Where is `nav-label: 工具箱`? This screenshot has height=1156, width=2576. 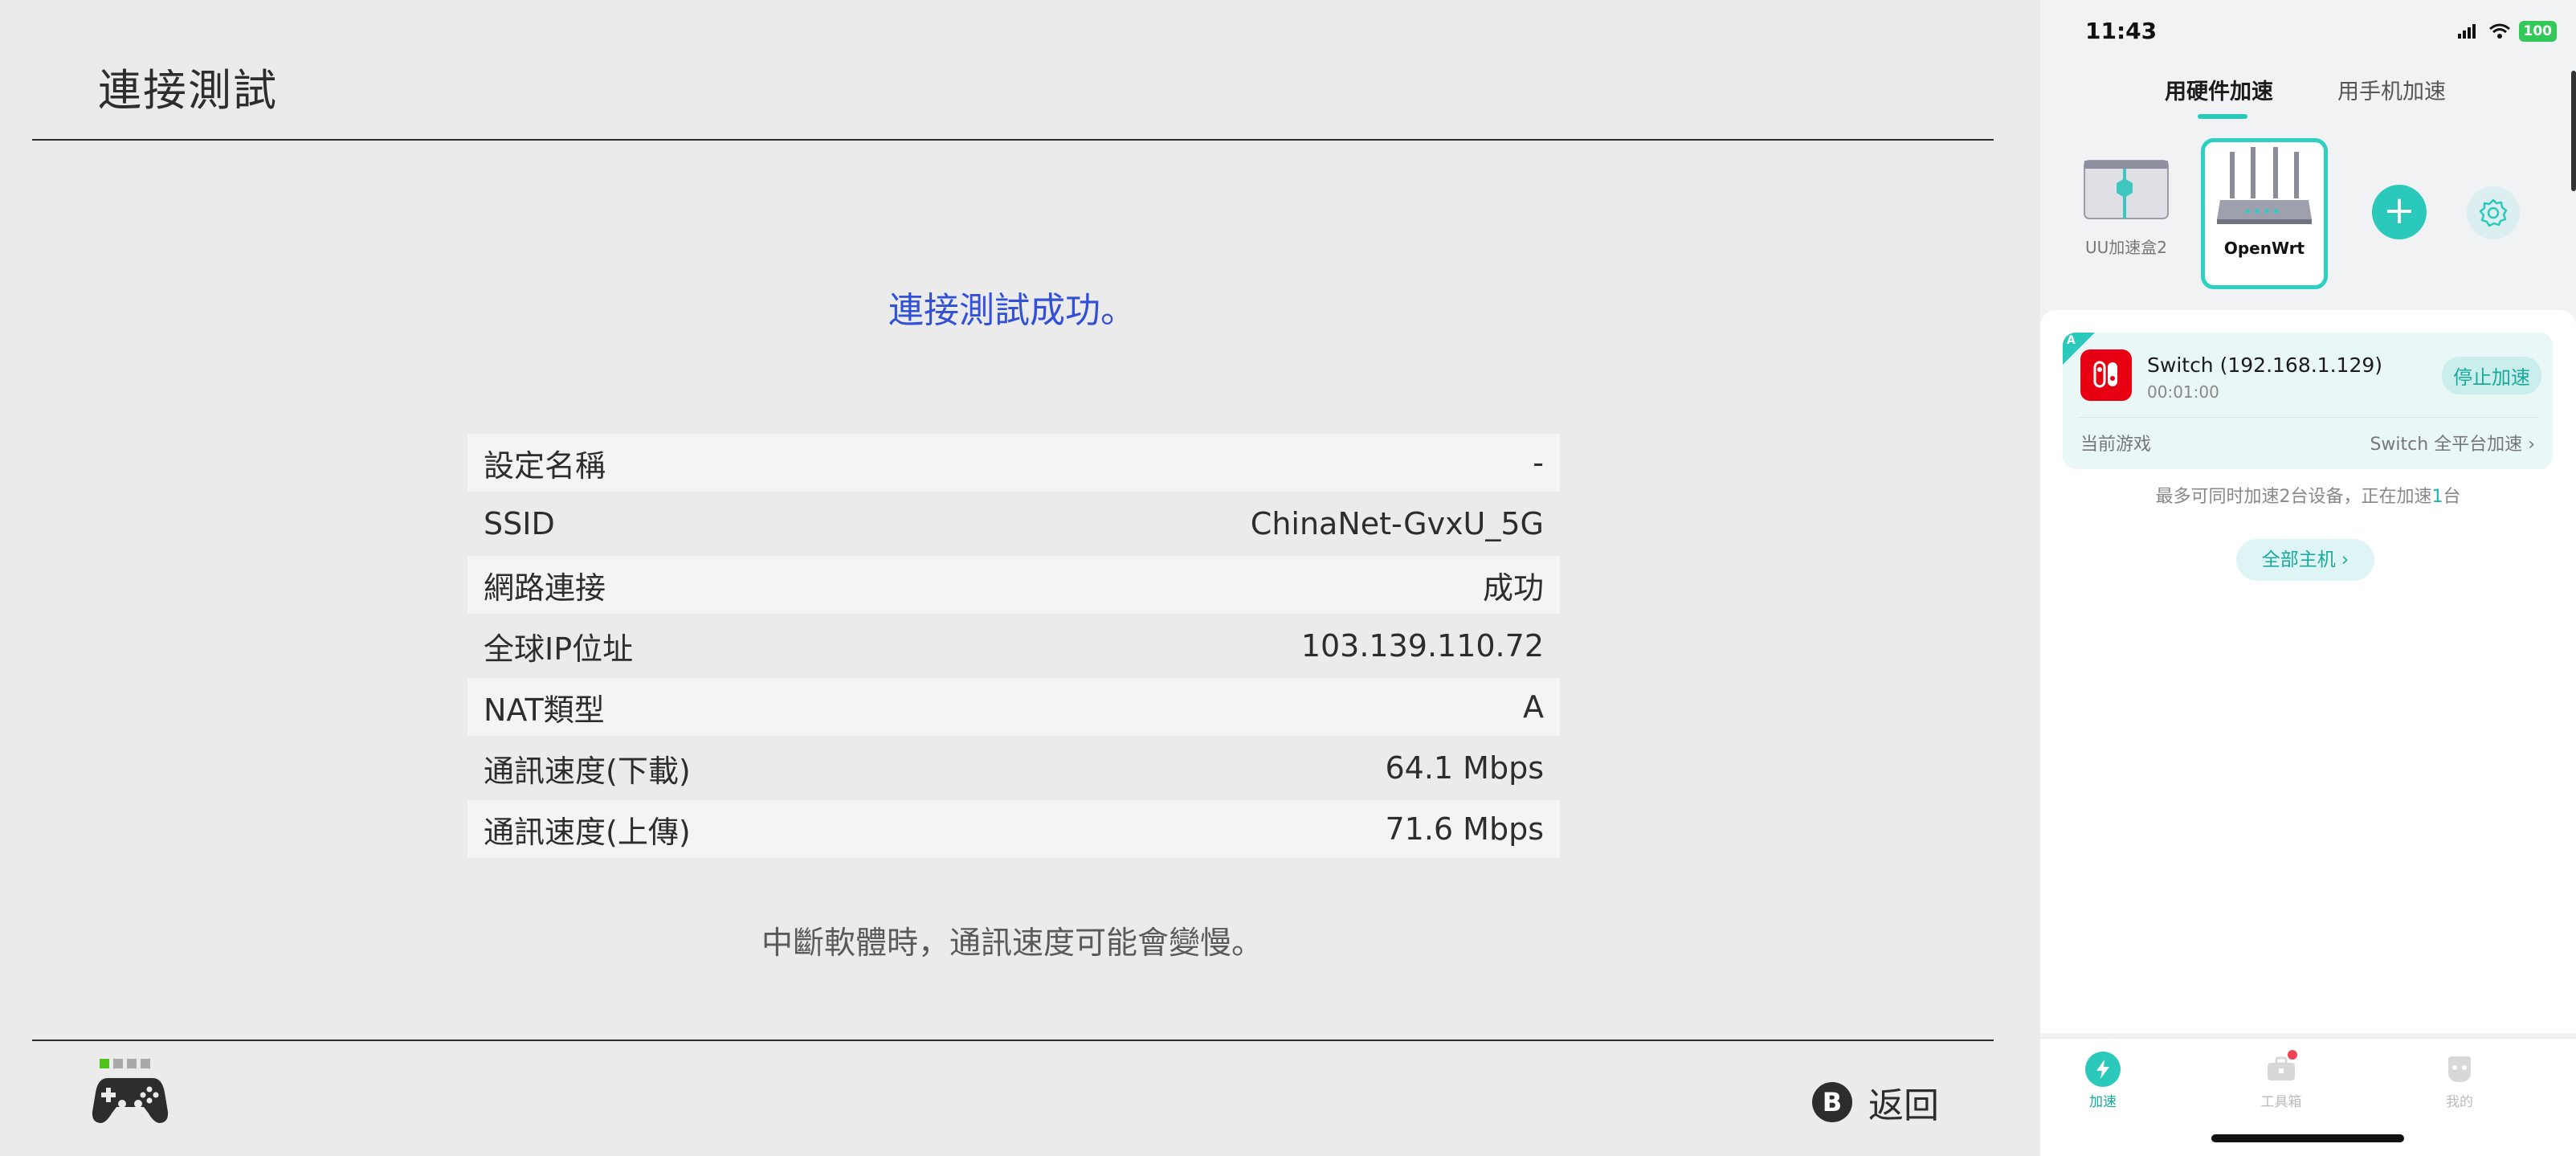 nav-label: 工具箱 is located at coordinates (2281, 1102).